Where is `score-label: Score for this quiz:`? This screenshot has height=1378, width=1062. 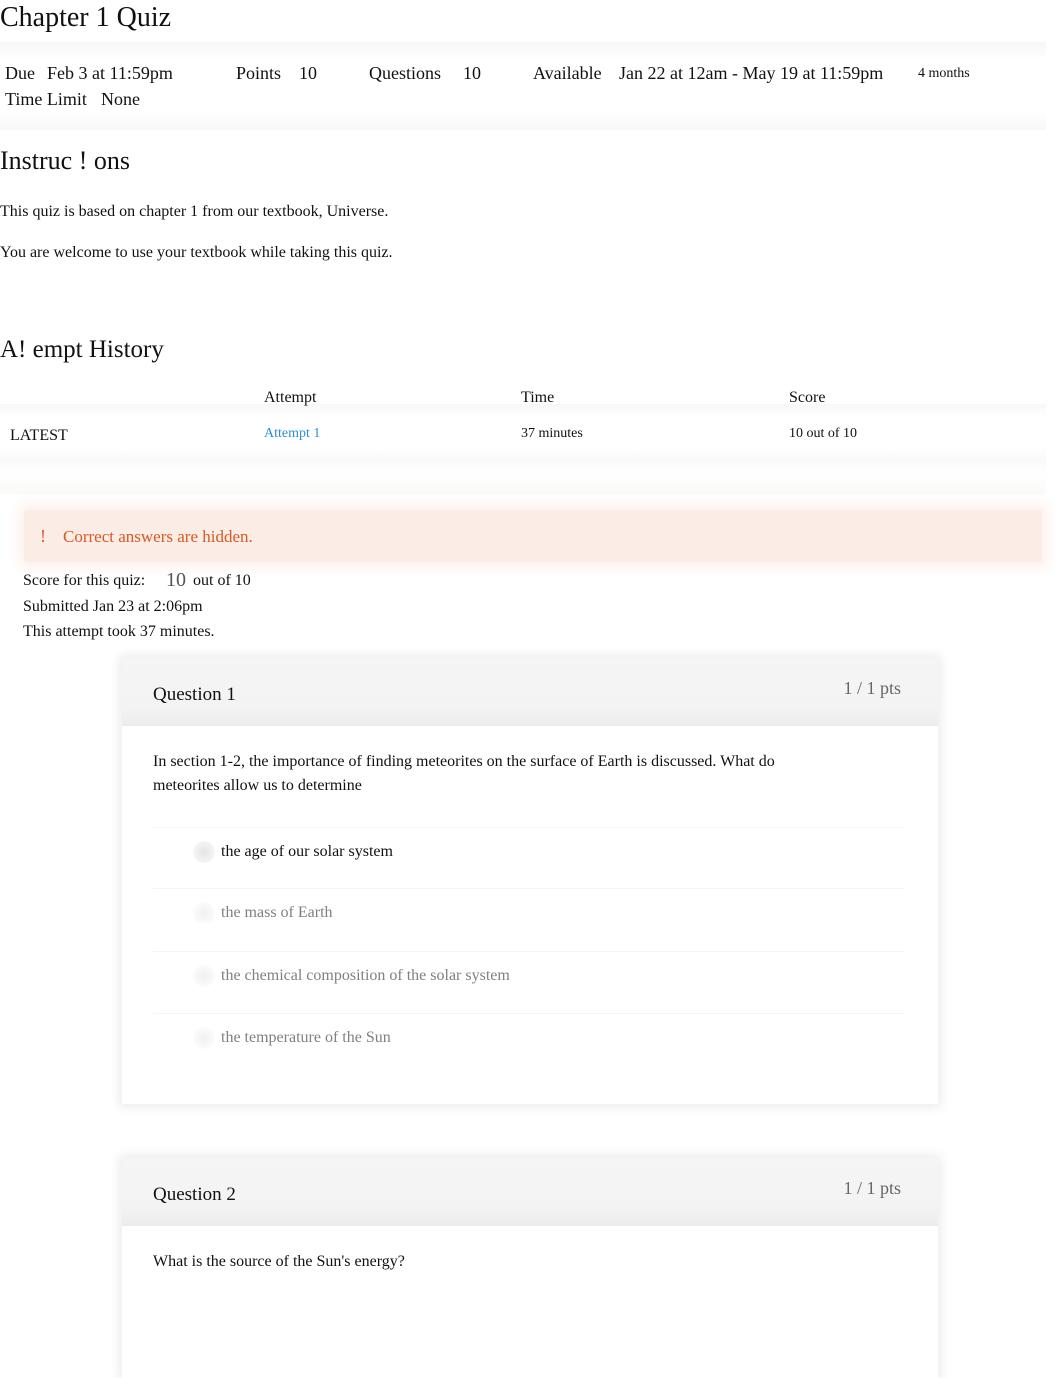
score-label: Score for this quiz: is located at coordinates (84, 580).